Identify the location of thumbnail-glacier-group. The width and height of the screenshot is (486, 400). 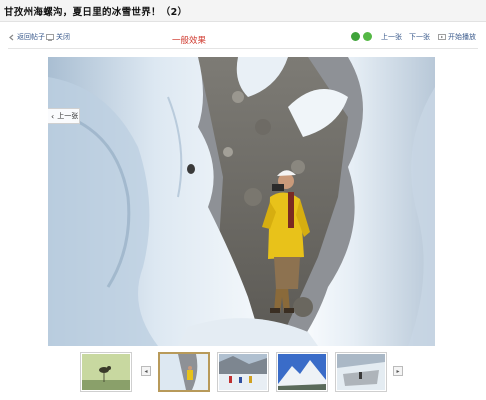
(243, 372).